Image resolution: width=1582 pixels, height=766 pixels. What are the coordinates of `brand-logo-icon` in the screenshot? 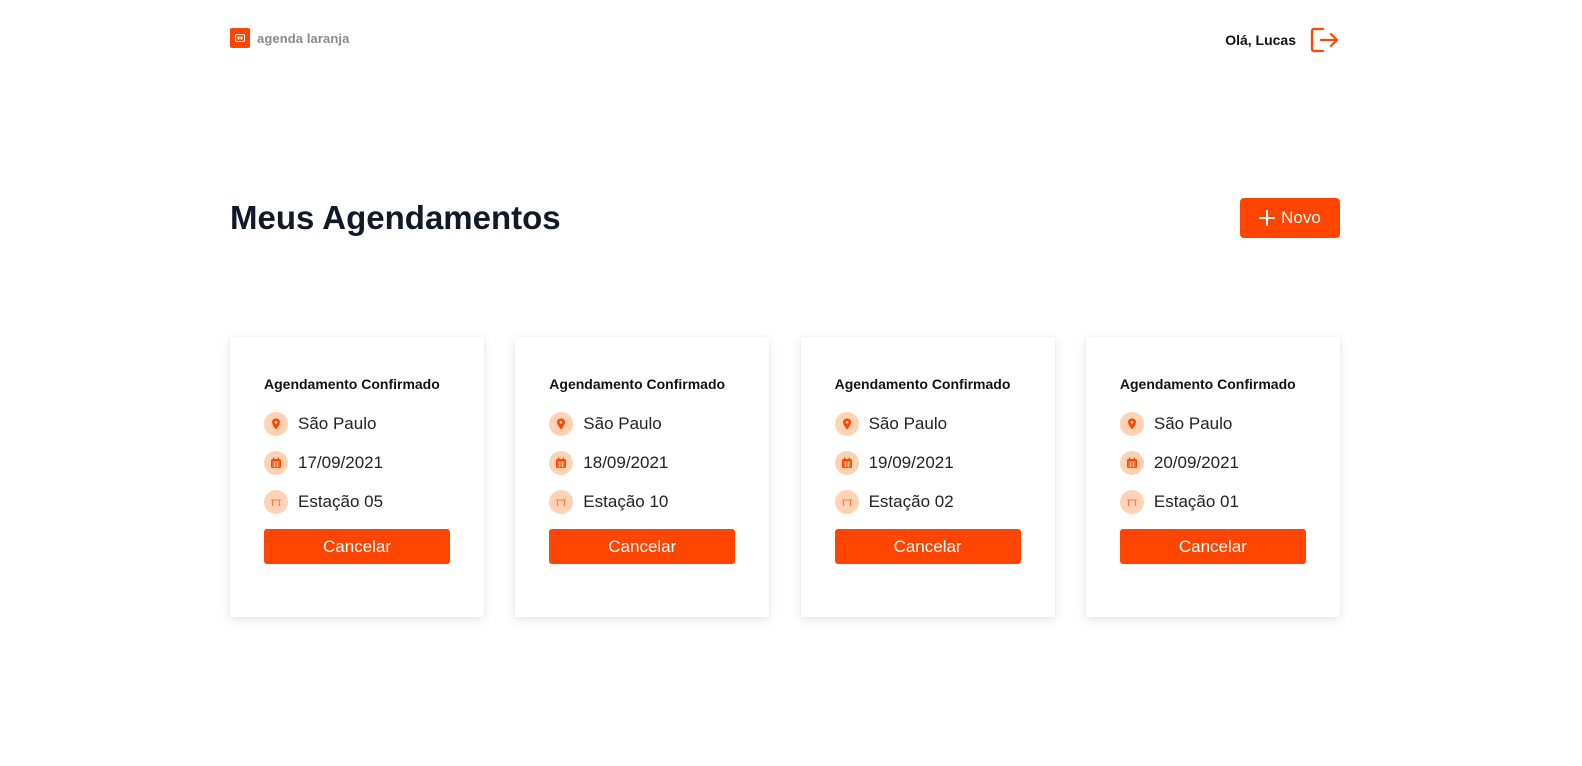 It's located at (240, 38).